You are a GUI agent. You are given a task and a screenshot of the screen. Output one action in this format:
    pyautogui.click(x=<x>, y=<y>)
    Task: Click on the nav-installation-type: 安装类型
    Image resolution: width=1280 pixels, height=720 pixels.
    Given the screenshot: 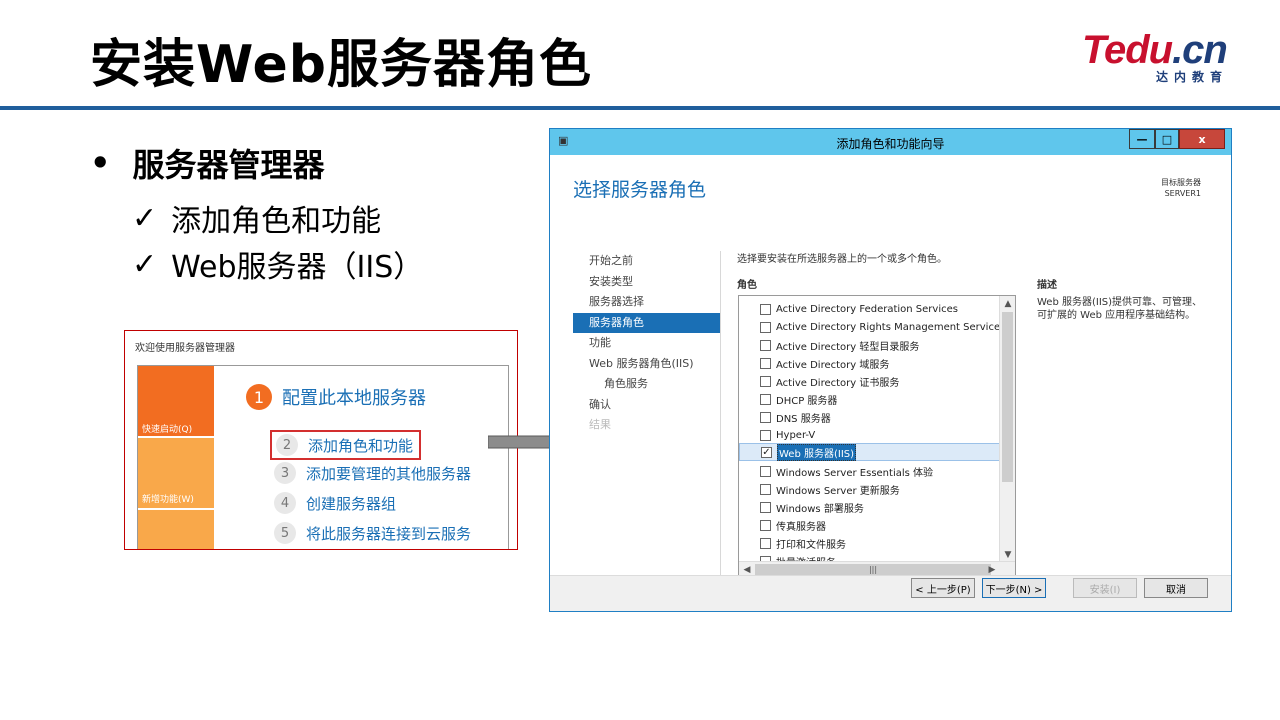 What is the action you would take?
    pyautogui.click(x=646, y=282)
    